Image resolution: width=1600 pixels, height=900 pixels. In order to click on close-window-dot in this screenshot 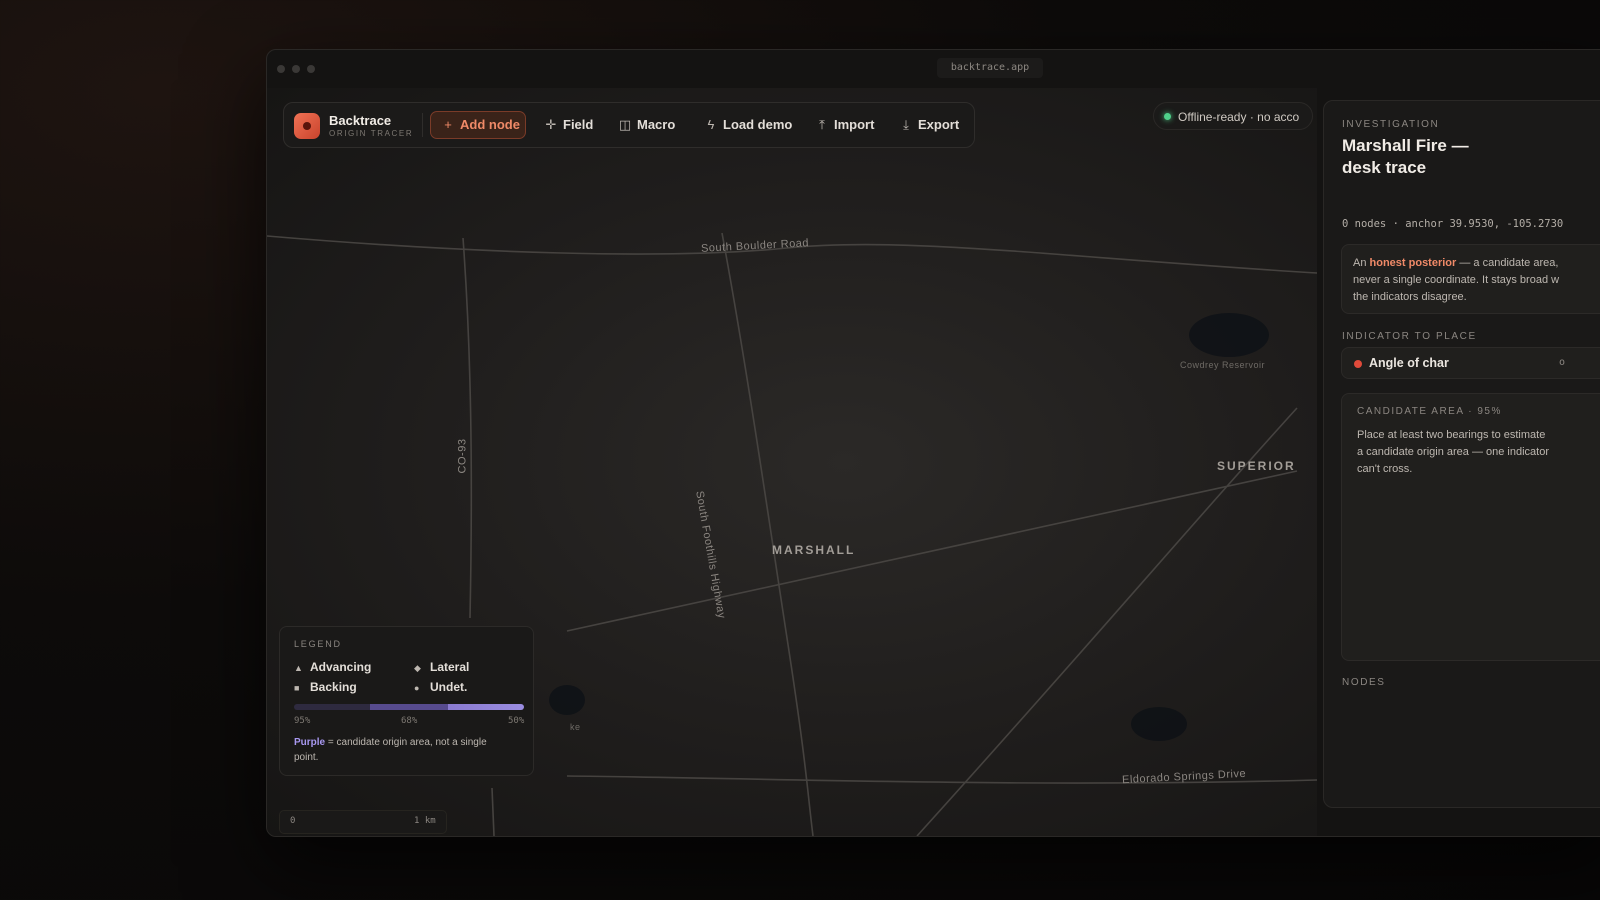, I will do `click(281, 69)`.